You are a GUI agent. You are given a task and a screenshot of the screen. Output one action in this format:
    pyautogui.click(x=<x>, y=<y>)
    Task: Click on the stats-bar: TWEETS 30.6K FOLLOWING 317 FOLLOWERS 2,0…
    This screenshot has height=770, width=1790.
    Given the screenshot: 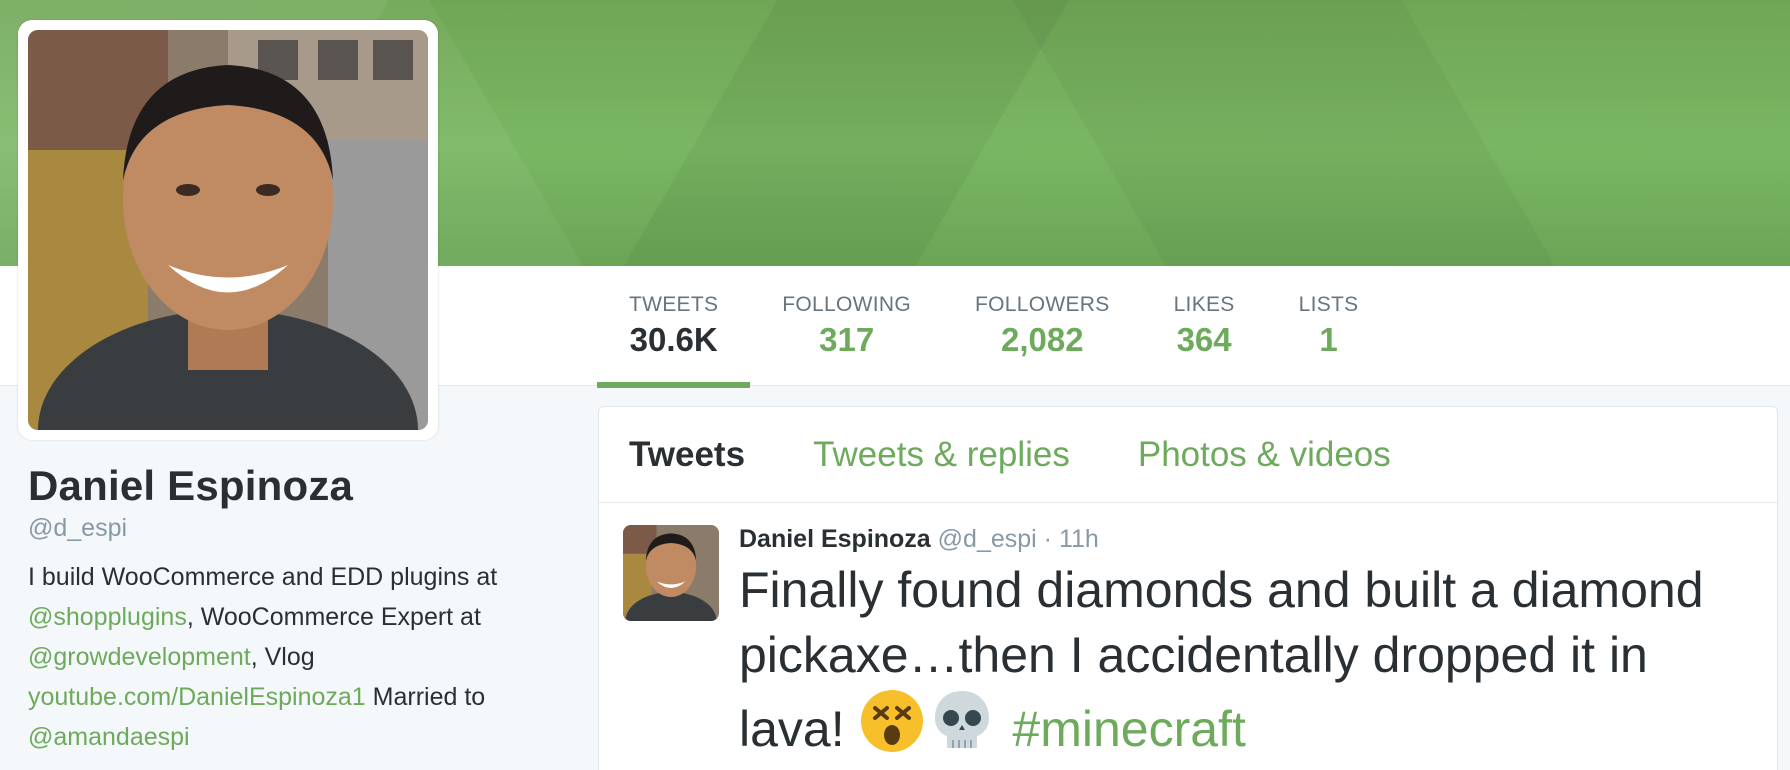 What is the action you would take?
    pyautogui.click(x=994, y=327)
    